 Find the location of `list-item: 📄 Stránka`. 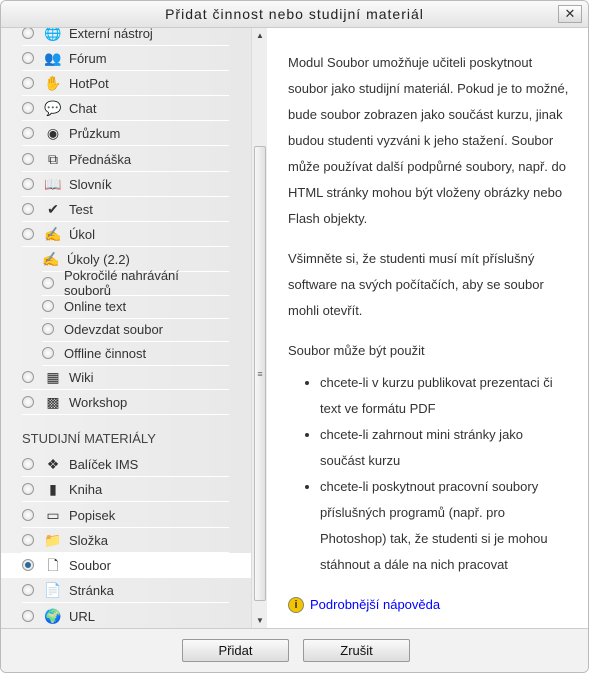

list-item: 📄 Stránka is located at coordinates (125, 590).